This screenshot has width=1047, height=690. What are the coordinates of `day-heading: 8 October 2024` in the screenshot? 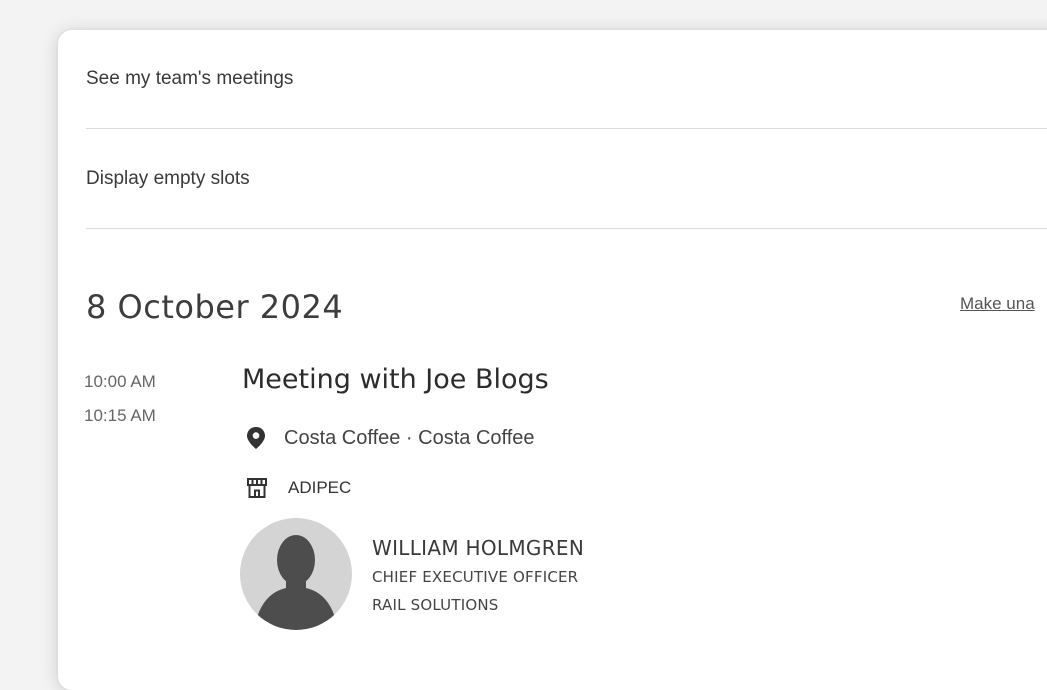 It's located at (215, 307).